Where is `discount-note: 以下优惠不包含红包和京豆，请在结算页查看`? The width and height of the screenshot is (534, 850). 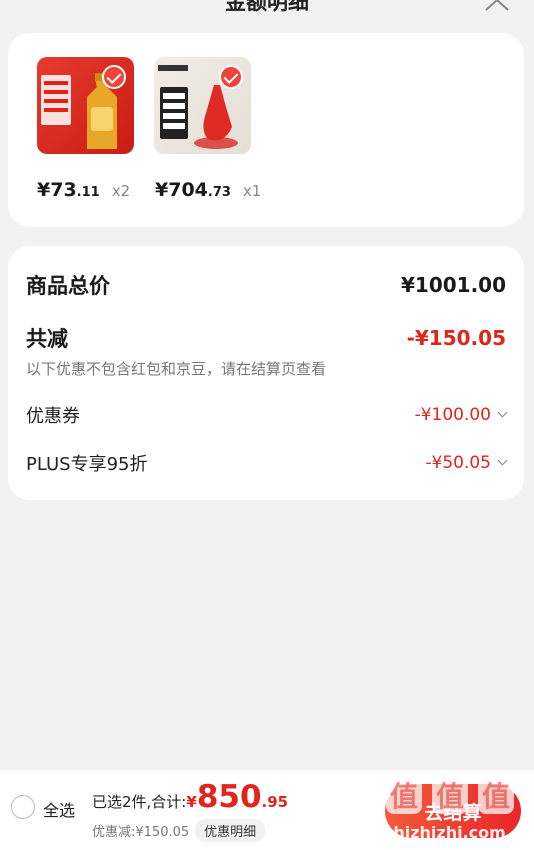
discount-note: 以下优惠不包含红包和京豆，请在结算页查看 is located at coordinates (176, 369).